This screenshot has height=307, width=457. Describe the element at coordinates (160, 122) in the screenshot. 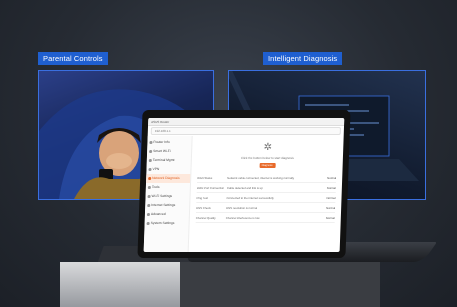

I see `browser-tab-title: ASUS Router` at that location.